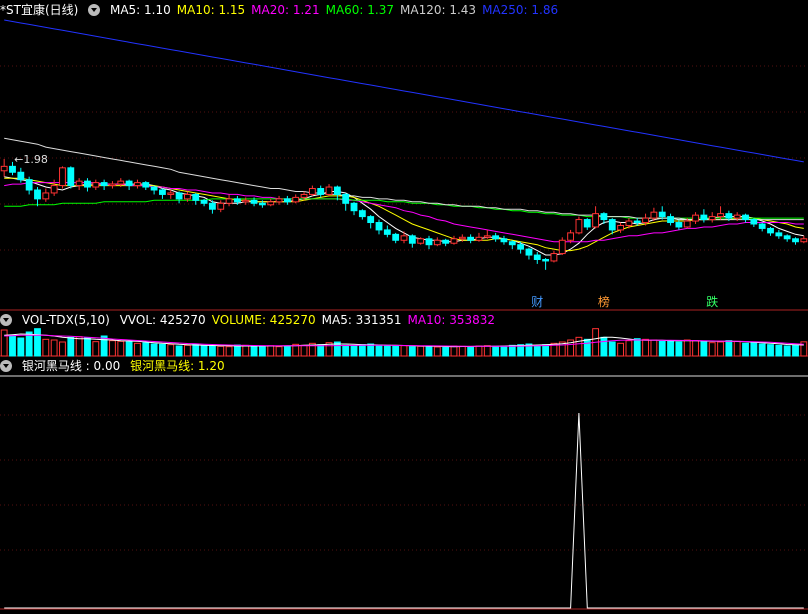  What do you see at coordinates (712, 301) in the screenshot?
I see `event-label: 跌` at bounding box center [712, 301].